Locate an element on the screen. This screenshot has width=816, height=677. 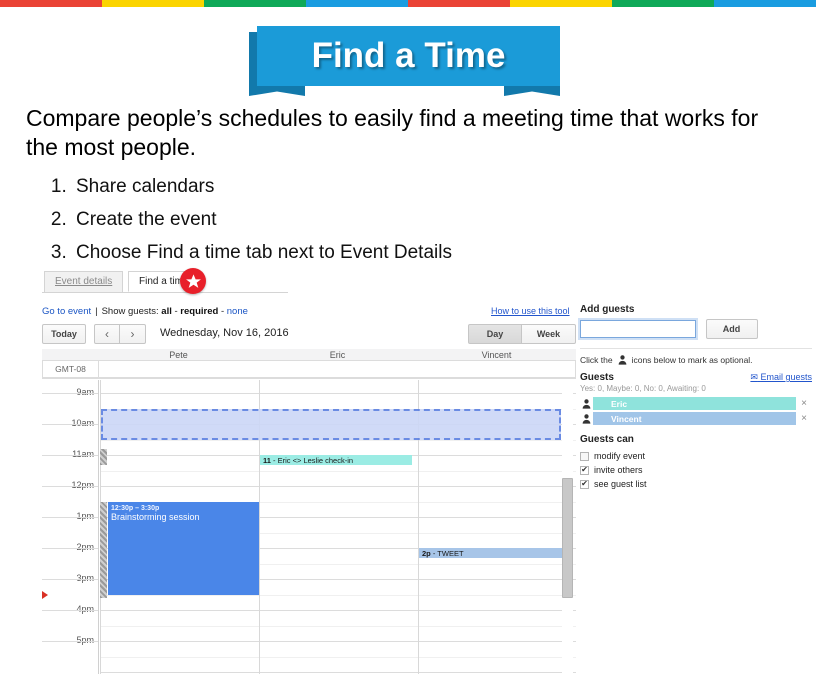
add-guest-button: Add is located at coordinates (731, 329).